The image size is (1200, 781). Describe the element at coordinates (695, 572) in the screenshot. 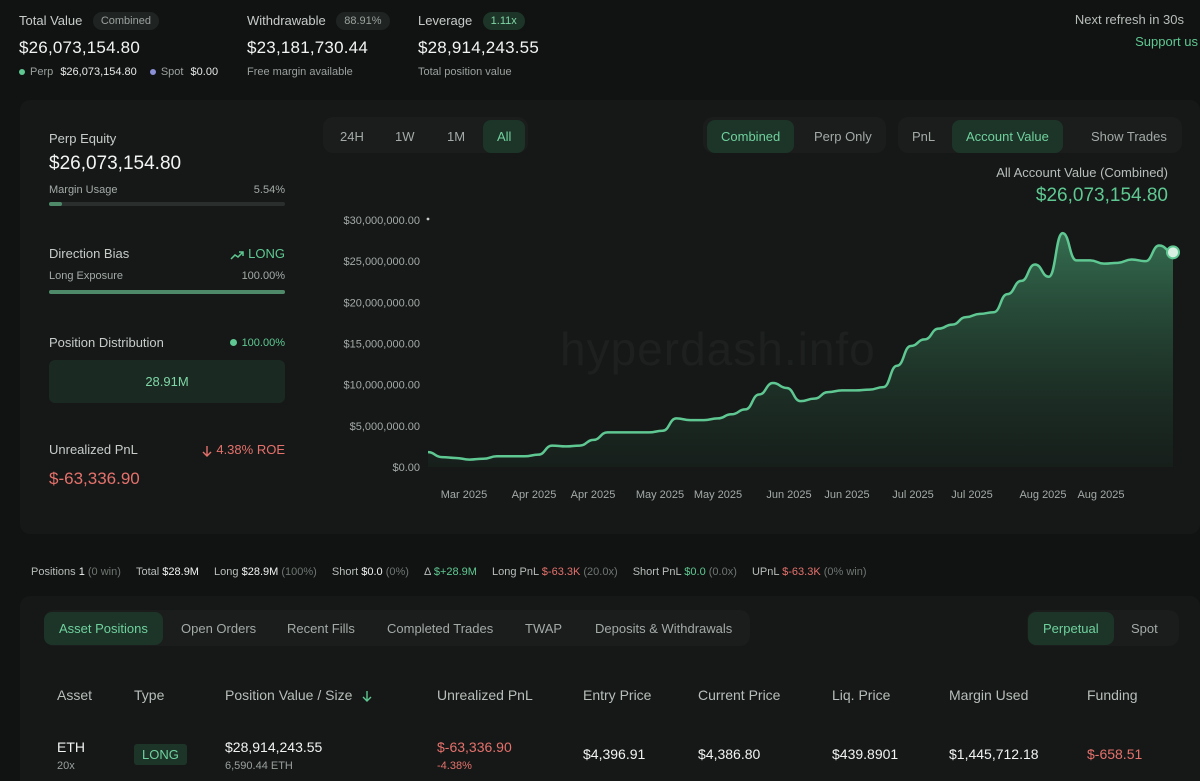

I see `short-pnl-value: $0.0` at that location.